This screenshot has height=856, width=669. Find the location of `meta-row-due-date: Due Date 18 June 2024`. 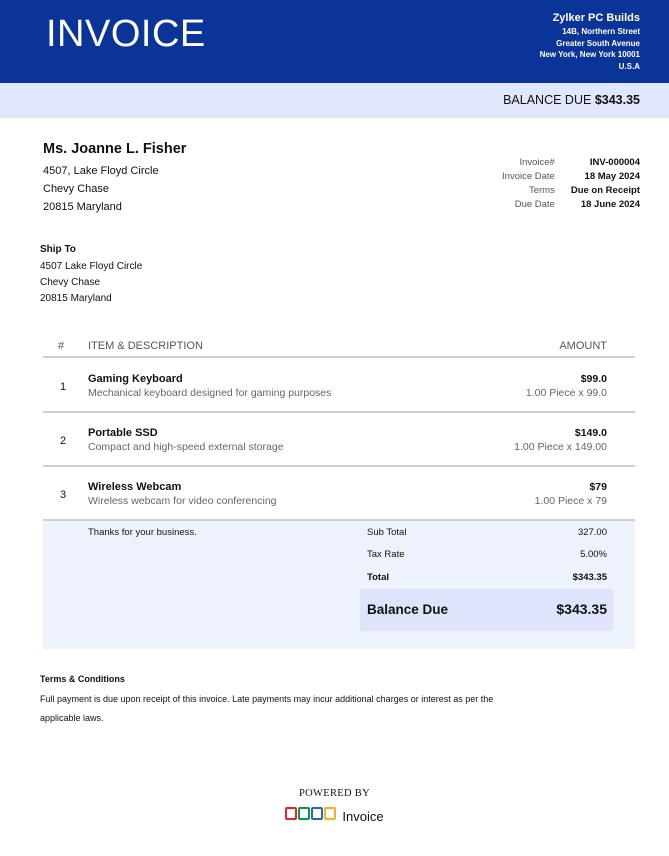

meta-row-due-date: Due Date 18 June 2024 is located at coordinates (571, 205).